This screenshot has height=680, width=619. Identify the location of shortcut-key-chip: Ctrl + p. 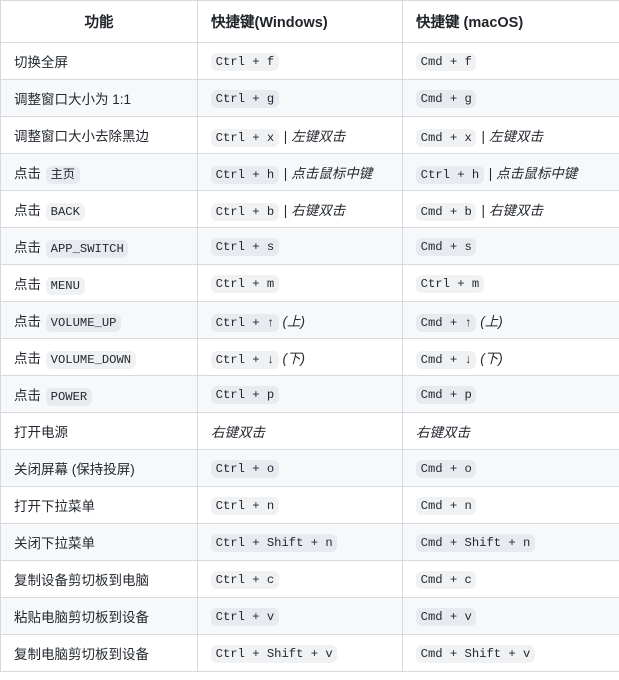
(245, 395).